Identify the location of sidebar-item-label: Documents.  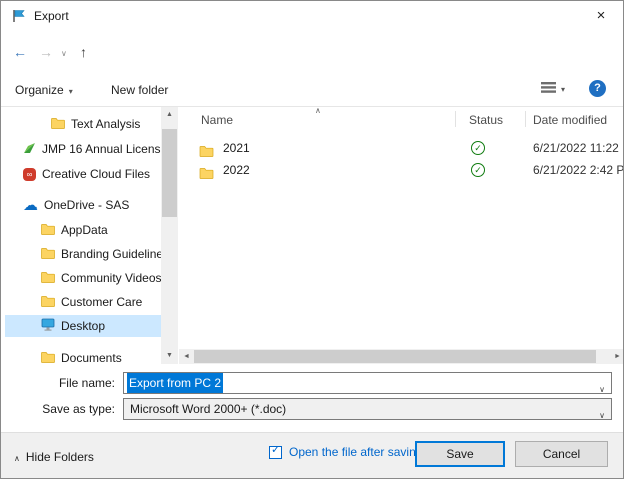
(91, 357).